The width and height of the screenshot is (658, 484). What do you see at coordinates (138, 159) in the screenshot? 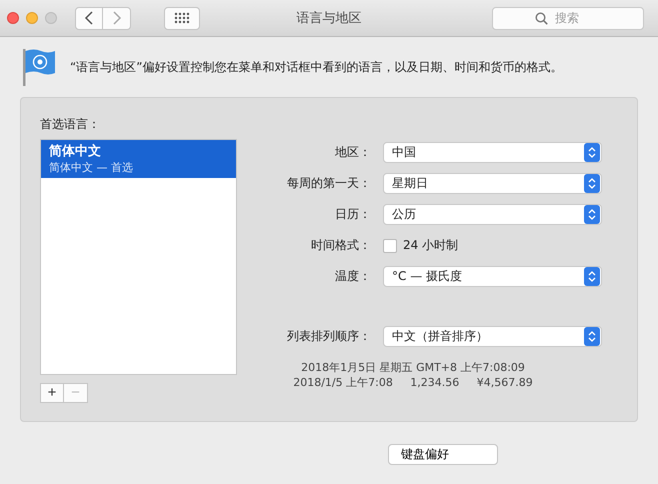
I see `language-item: 简体中文 简体中文 — 首选` at bounding box center [138, 159].